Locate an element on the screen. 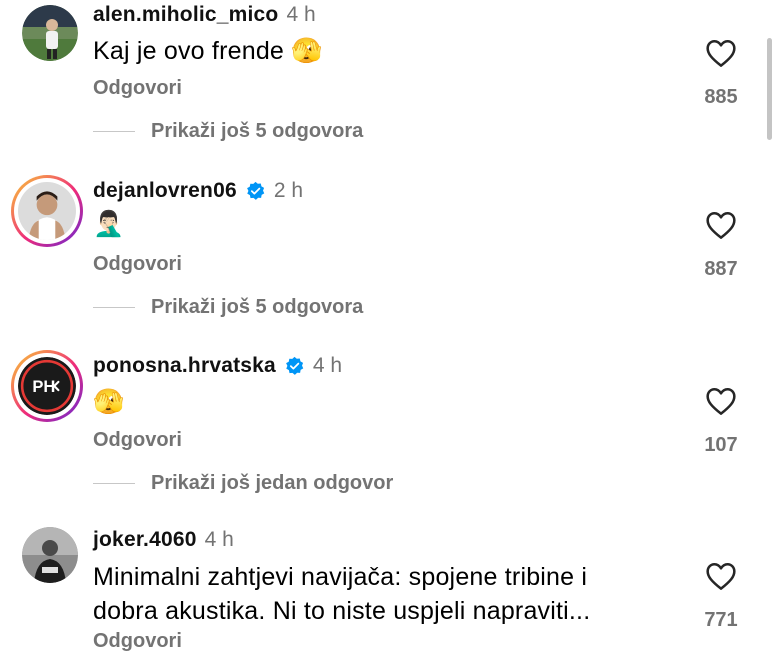 Image resolution: width=776 pixels, height=672 pixels. scrollbar-thumb is located at coordinates (769, 89).